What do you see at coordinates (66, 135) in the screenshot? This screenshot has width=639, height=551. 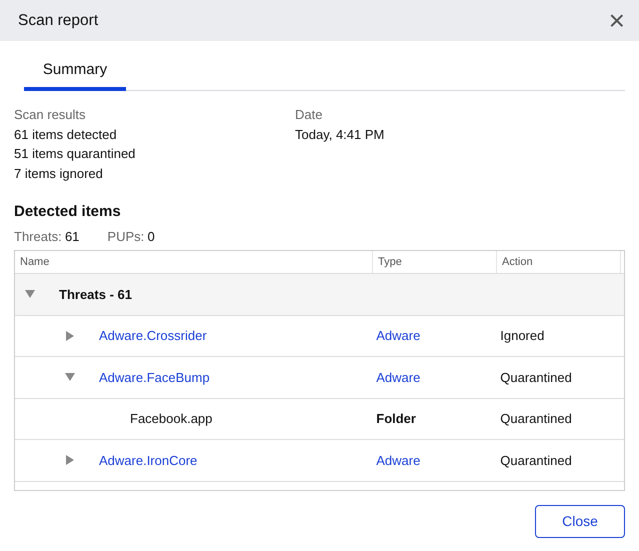 I see `result-text: 61 items detected` at bounding box center [66, 135].